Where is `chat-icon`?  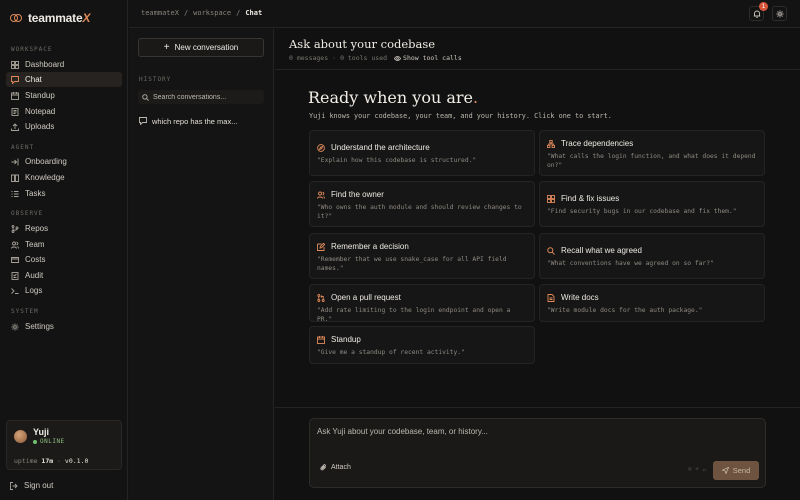
chat-icon is located at coordinates (143, 121).